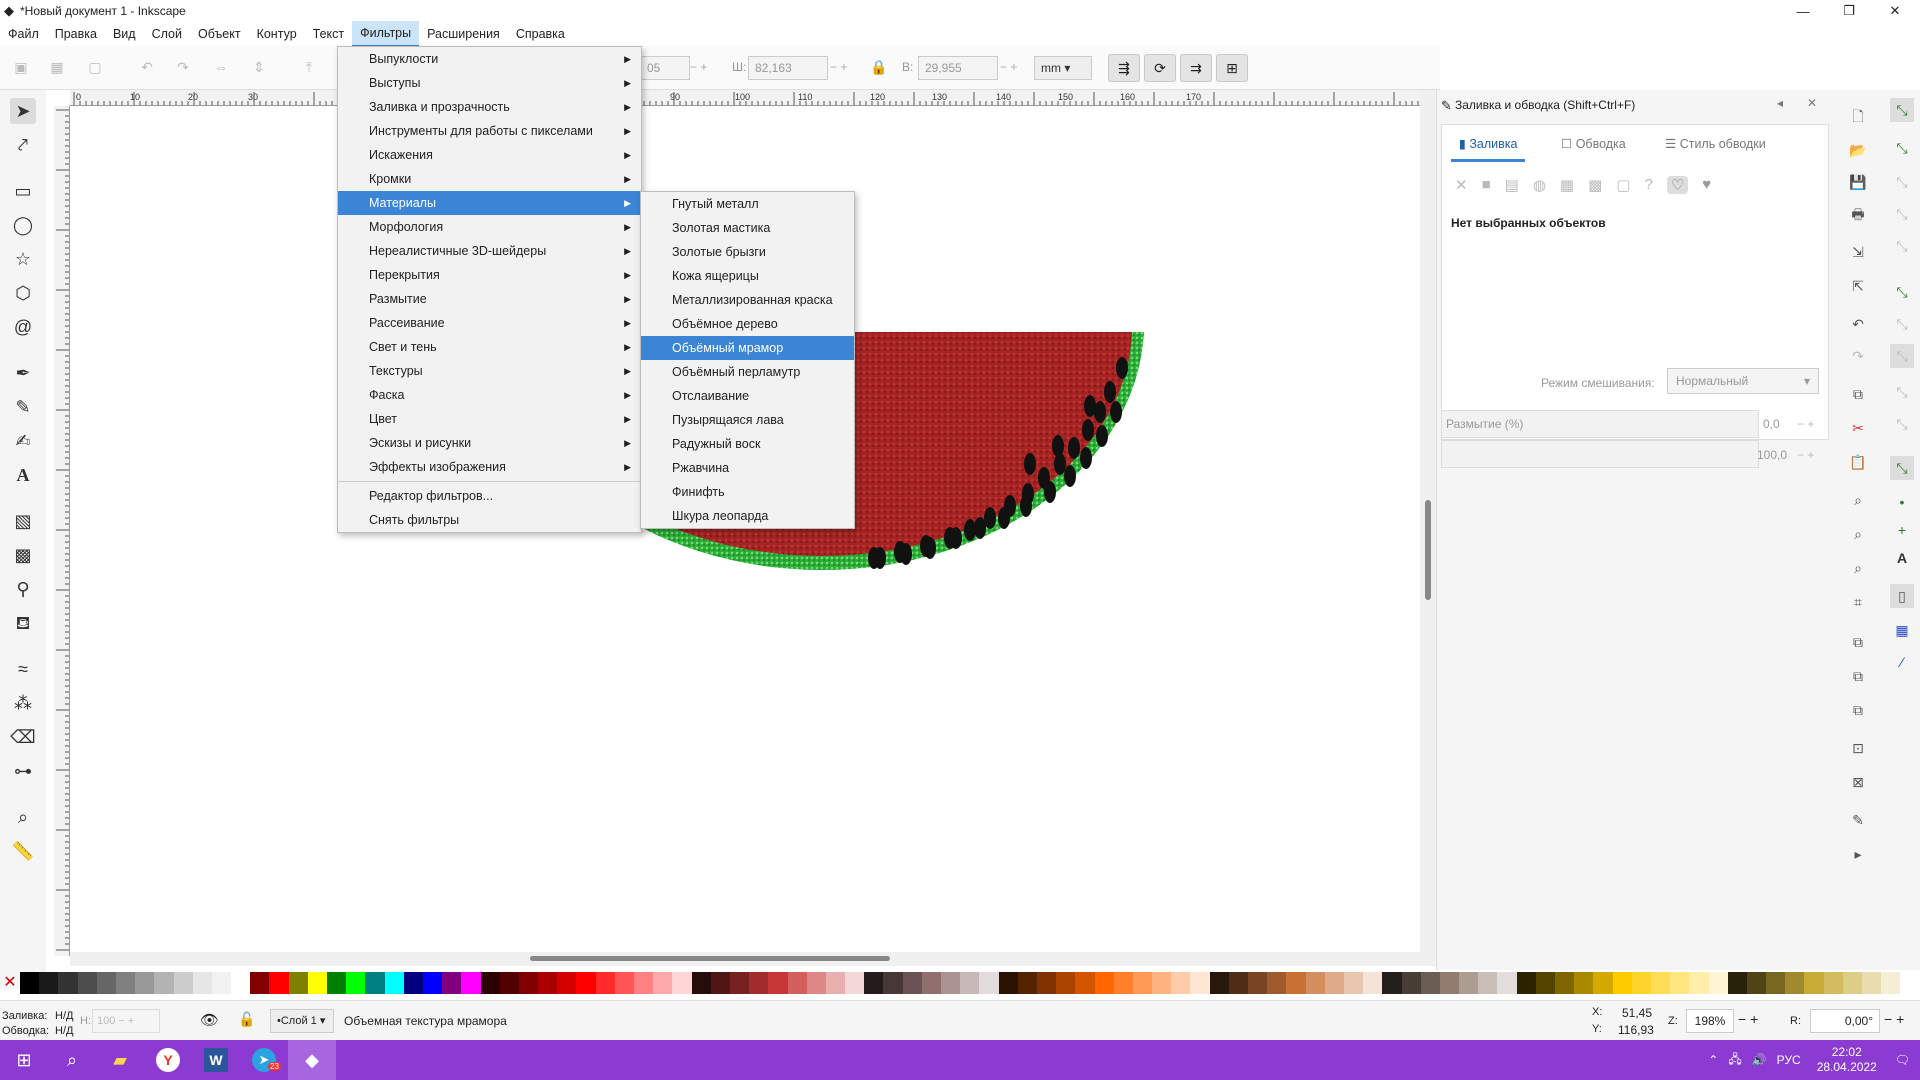 This screenshot has width=1920, height=1080. Describe the element at coordinates (698, 67) in the screenshot. I see `x-stepper: − +` at that location.